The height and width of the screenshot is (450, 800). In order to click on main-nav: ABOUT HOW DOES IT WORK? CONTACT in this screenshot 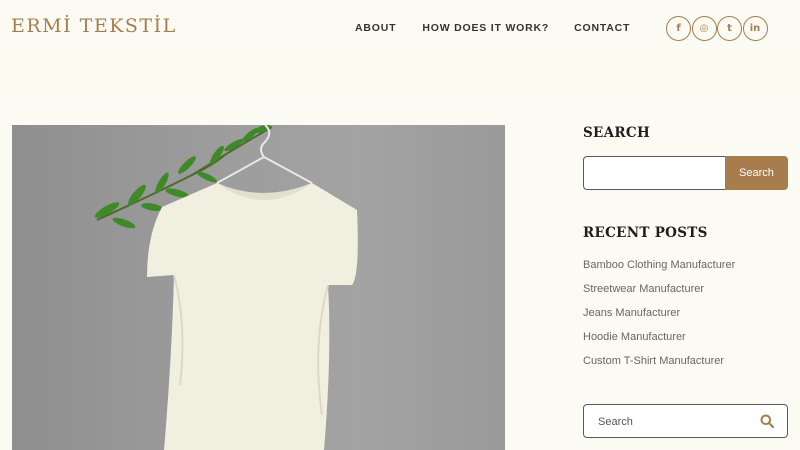, I will do `click(492, 28)`.